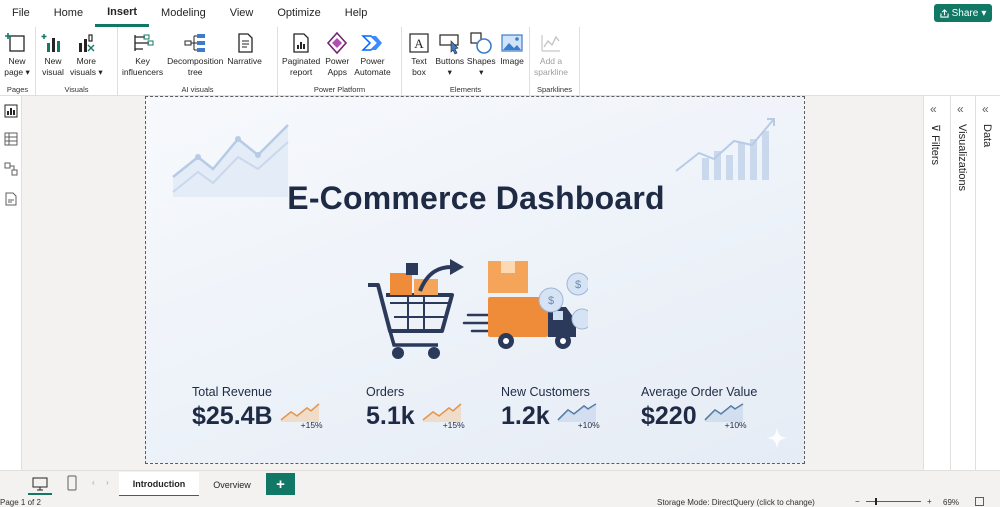  Describe the element at coordinates (385, 392) in the screenshot. I see `kpi-label: Orders` at that location.